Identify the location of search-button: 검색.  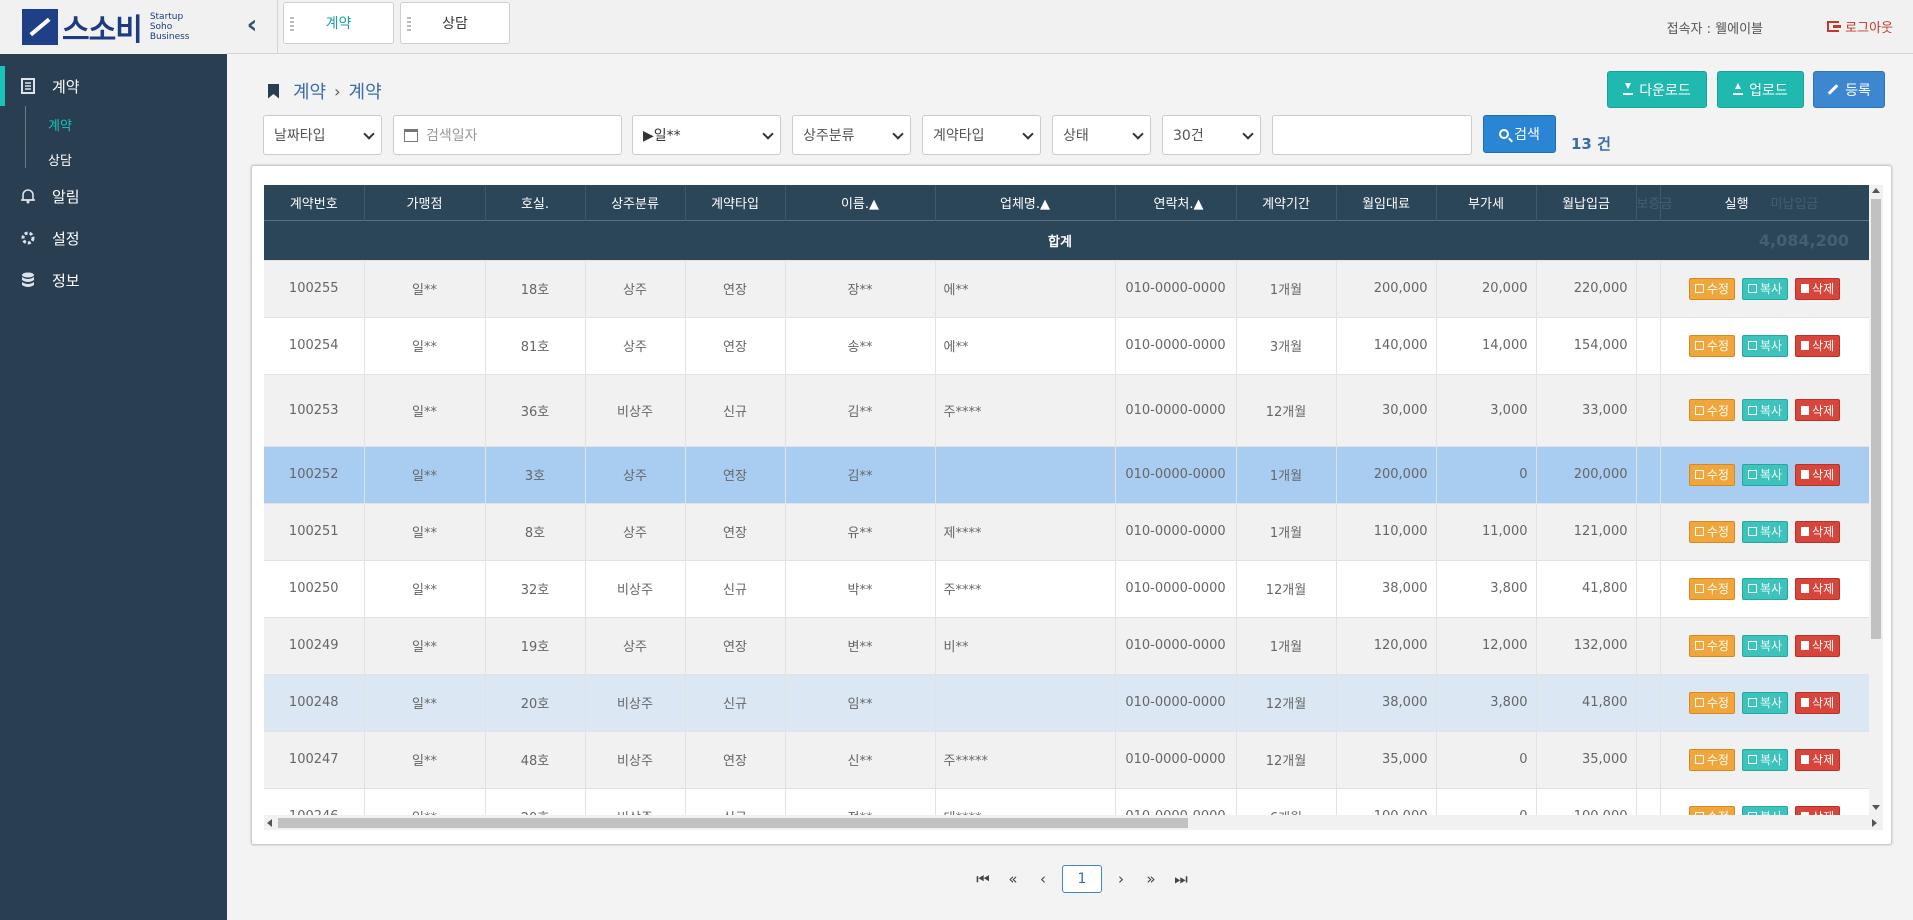
(1519, 134).